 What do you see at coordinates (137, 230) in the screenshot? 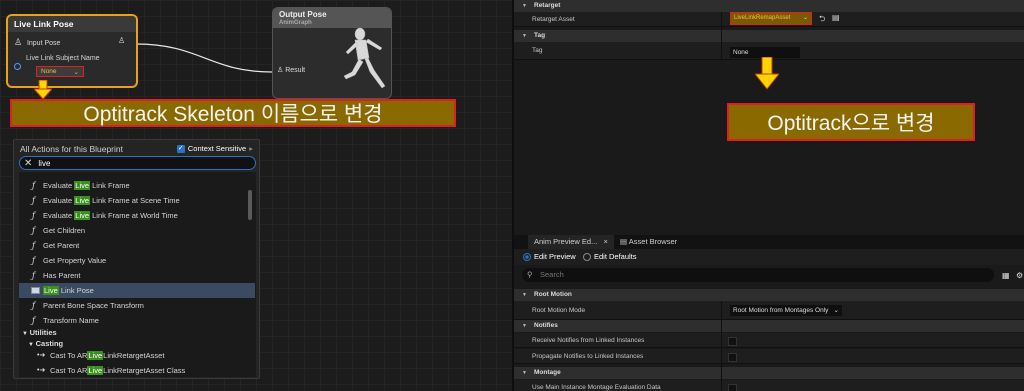
I see `action-item: ƒ Get Children` at bounding box center [137, 230].